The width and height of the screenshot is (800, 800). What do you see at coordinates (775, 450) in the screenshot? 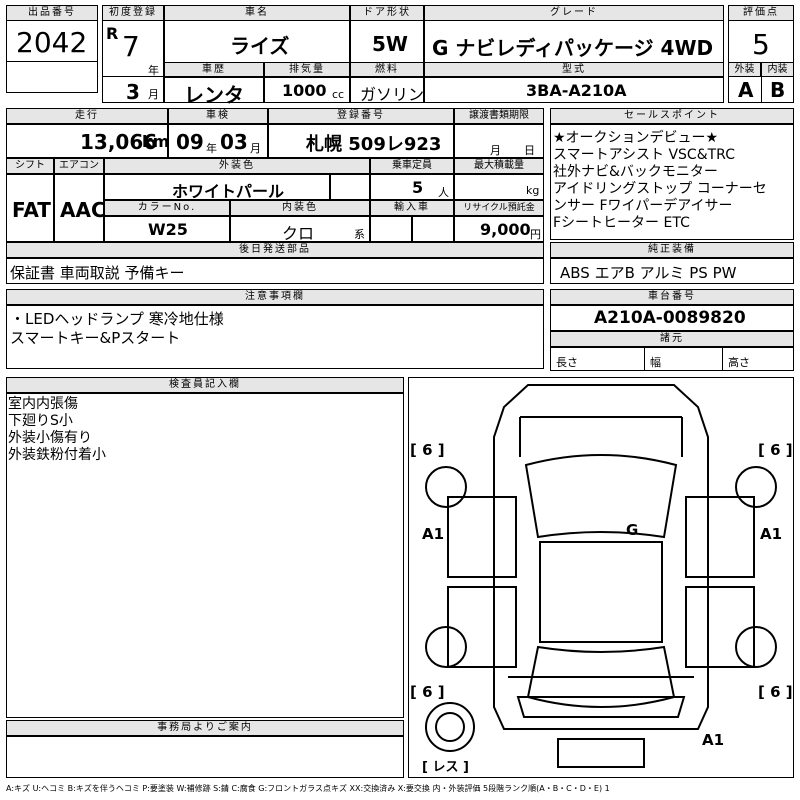
I see `mark-fr-tire: [ 6 ]` at bounding box center [775, 450].